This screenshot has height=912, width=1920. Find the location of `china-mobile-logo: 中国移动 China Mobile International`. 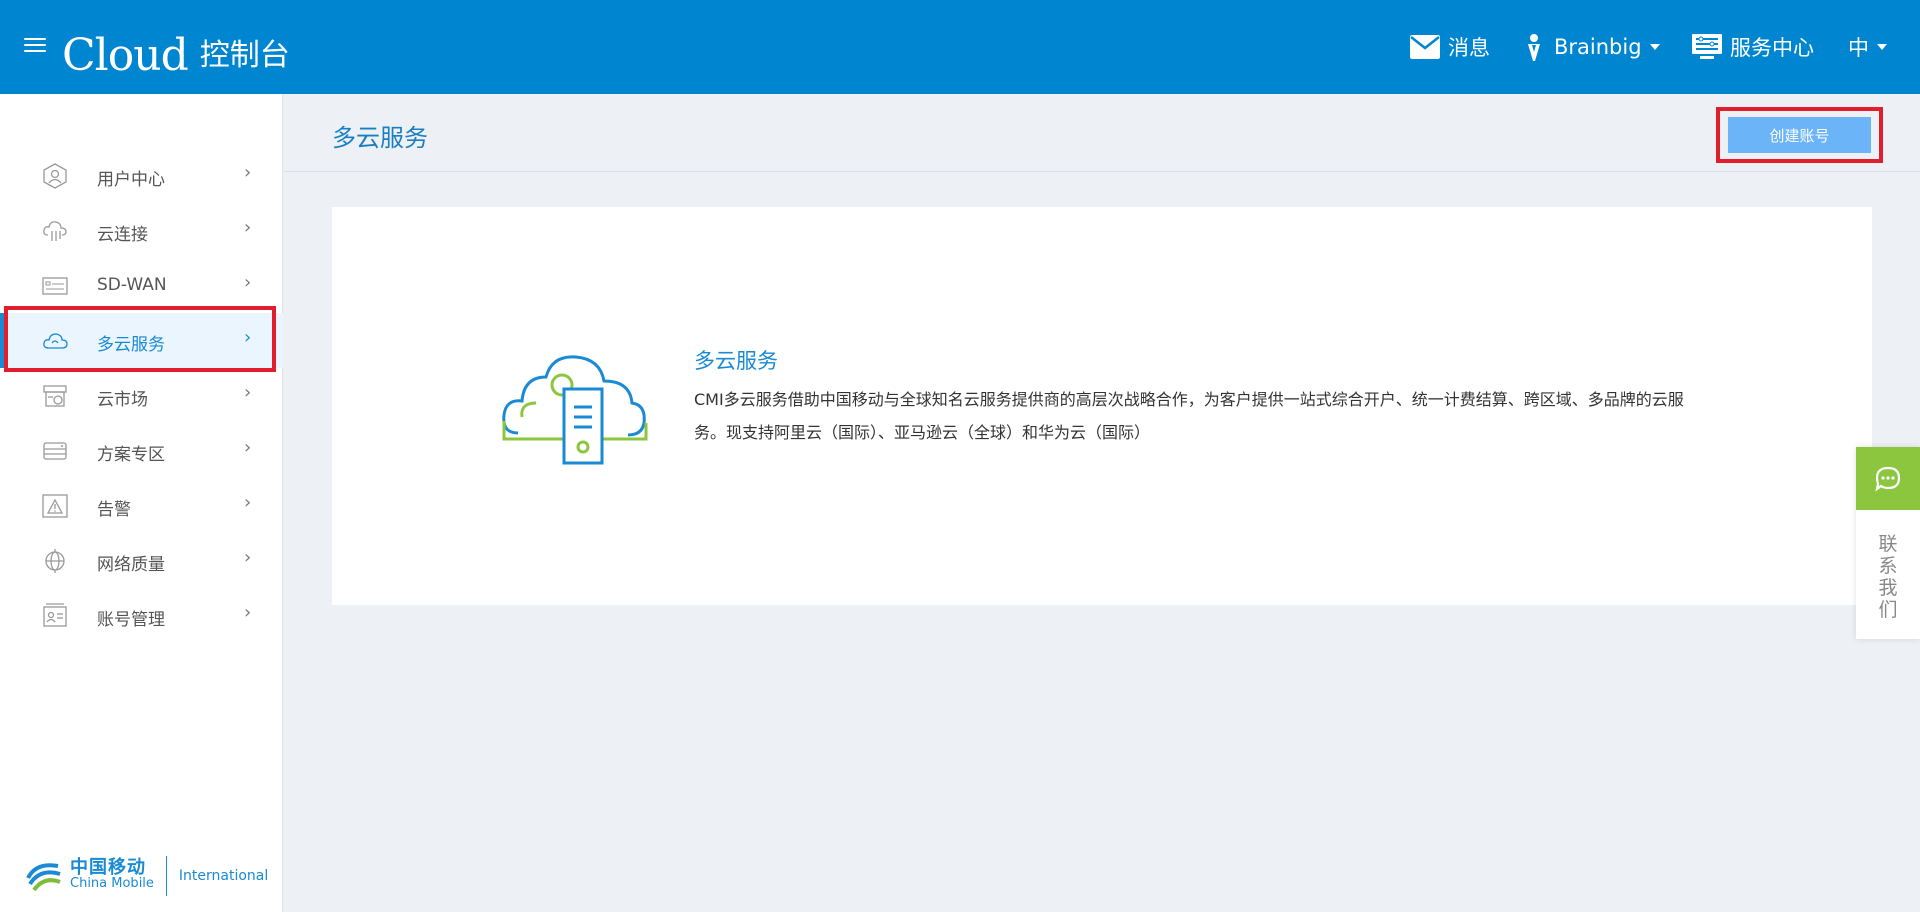

china-mobile-logo: 中国移动 China Mobile International is located at coordinates (146, 876).